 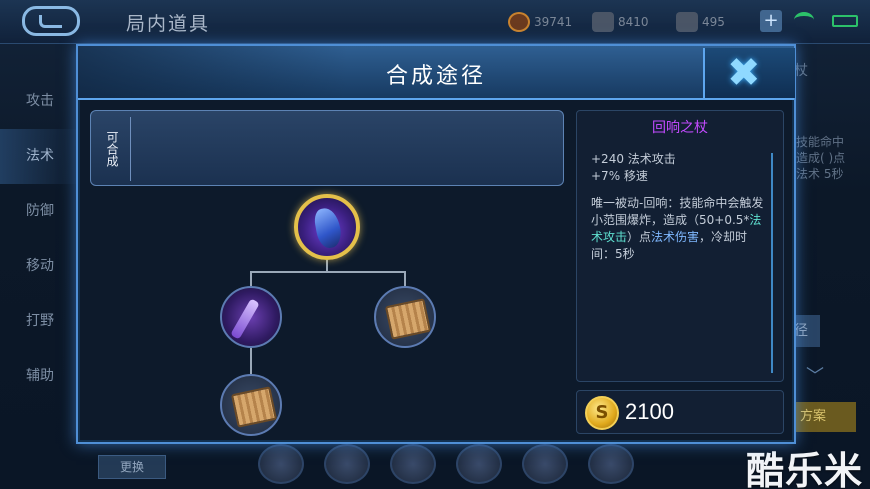 What do you see at coordinates (40, 156) in the screenshot?
I see `menu-magic: 法术` at bounding box center [40, 156].